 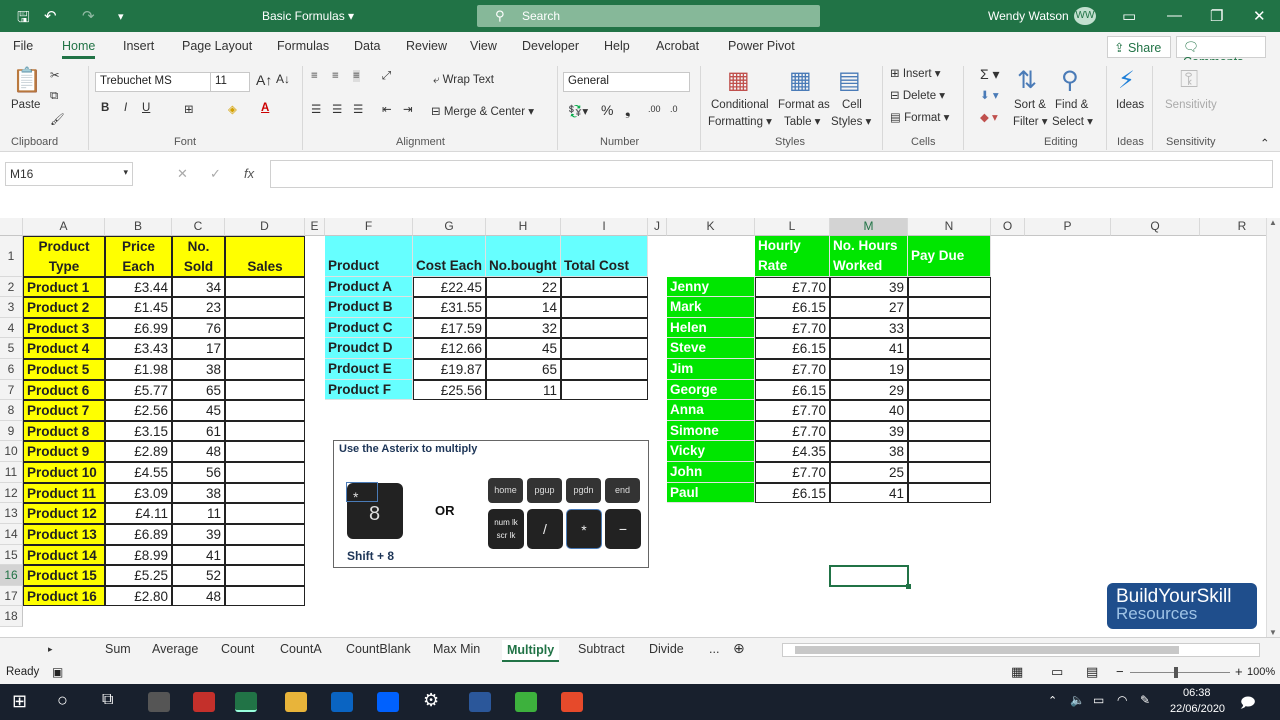 What do you see at coordinates (64, 227) in the screenshot?
I see `col-header-A: A` at bounding box center [64, 227].